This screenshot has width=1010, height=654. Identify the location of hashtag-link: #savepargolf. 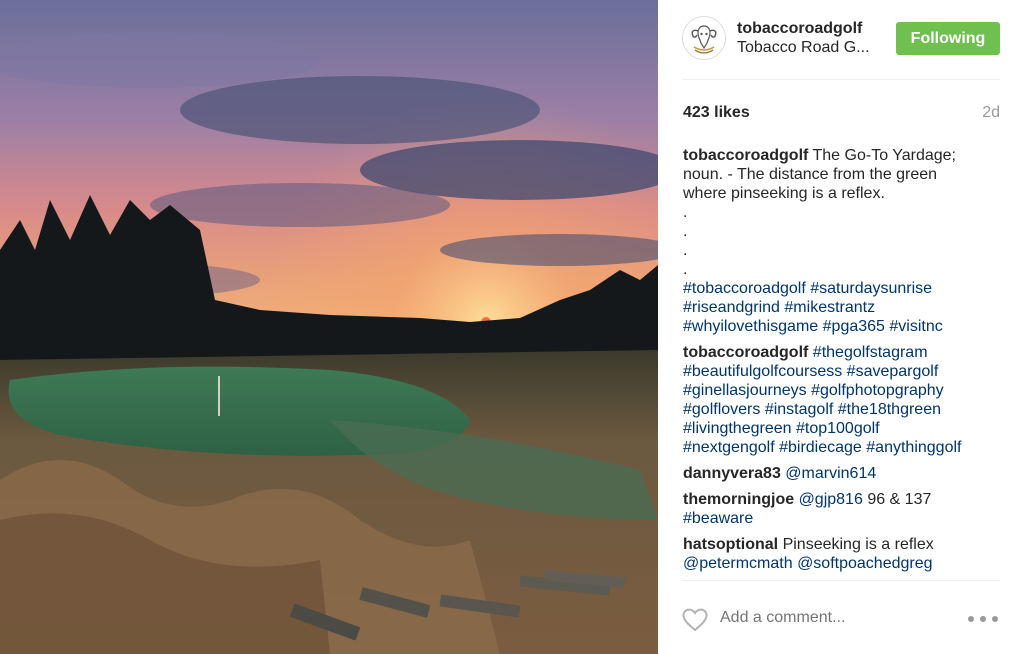
(893, 371).